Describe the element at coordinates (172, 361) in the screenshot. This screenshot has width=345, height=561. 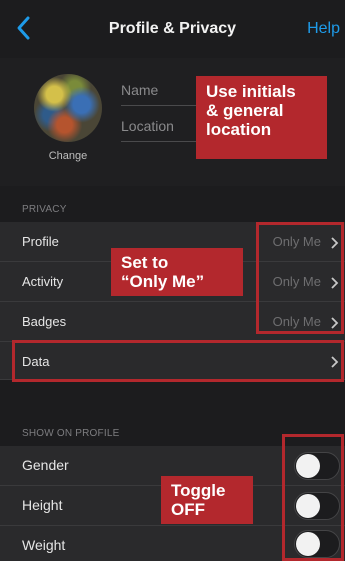
I see `privacy-row-data: Data` at that location.